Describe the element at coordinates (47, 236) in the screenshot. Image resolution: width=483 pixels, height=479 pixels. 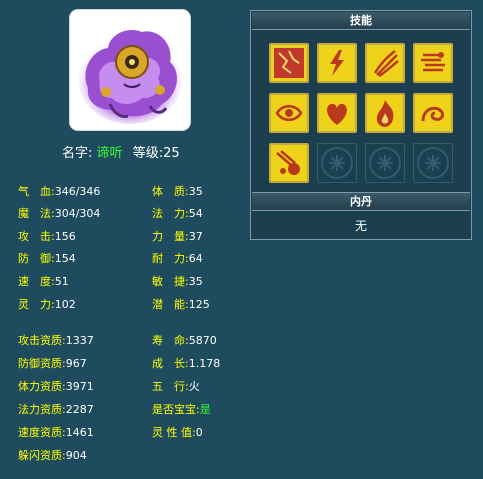
I see `stat-attack: 攻 击:156` at that location.